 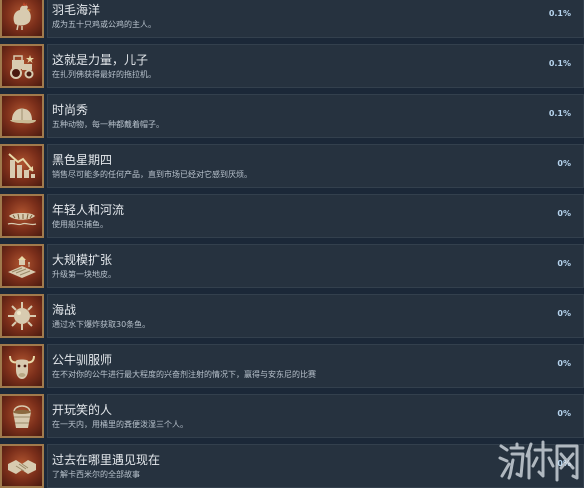 I want to click on falling-chart-icon, so click(x=21, y=165).